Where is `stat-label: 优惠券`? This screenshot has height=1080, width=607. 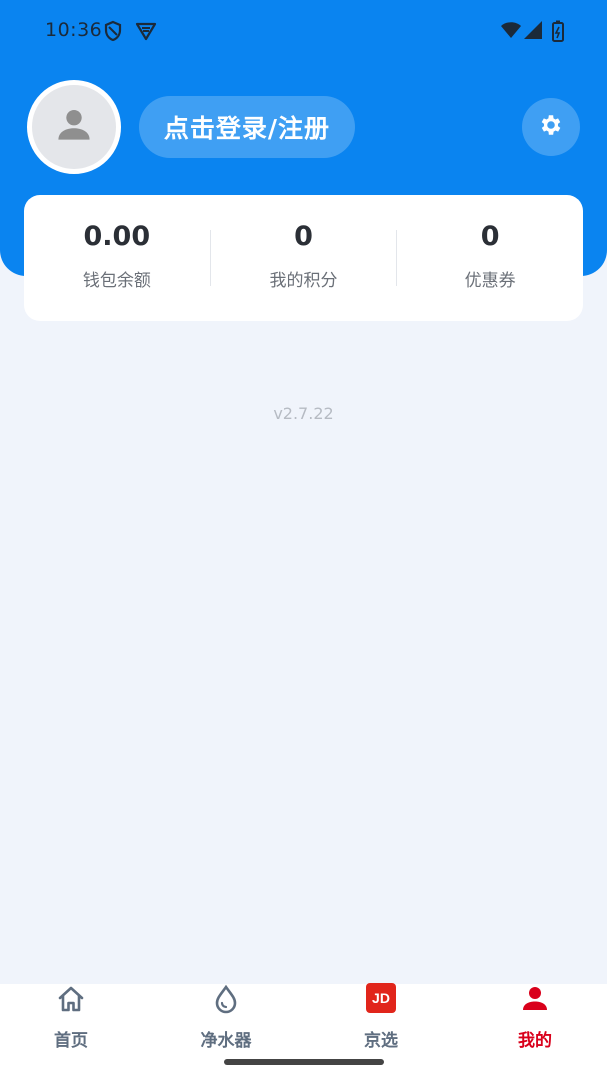 stat-label: 优惠券 is located at coordinates (490, 281).